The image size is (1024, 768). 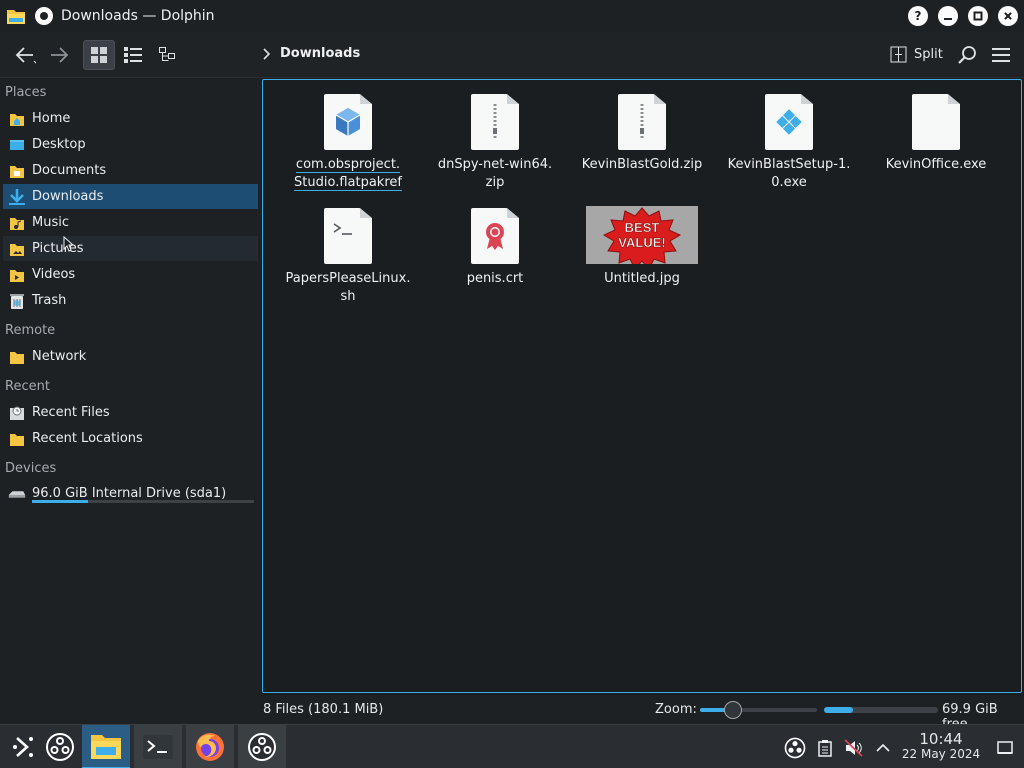 What do you see at coordinates (23, 747) in the screenshot?
I see `steamos-launcher-icon` at bounding box center [23, 747].